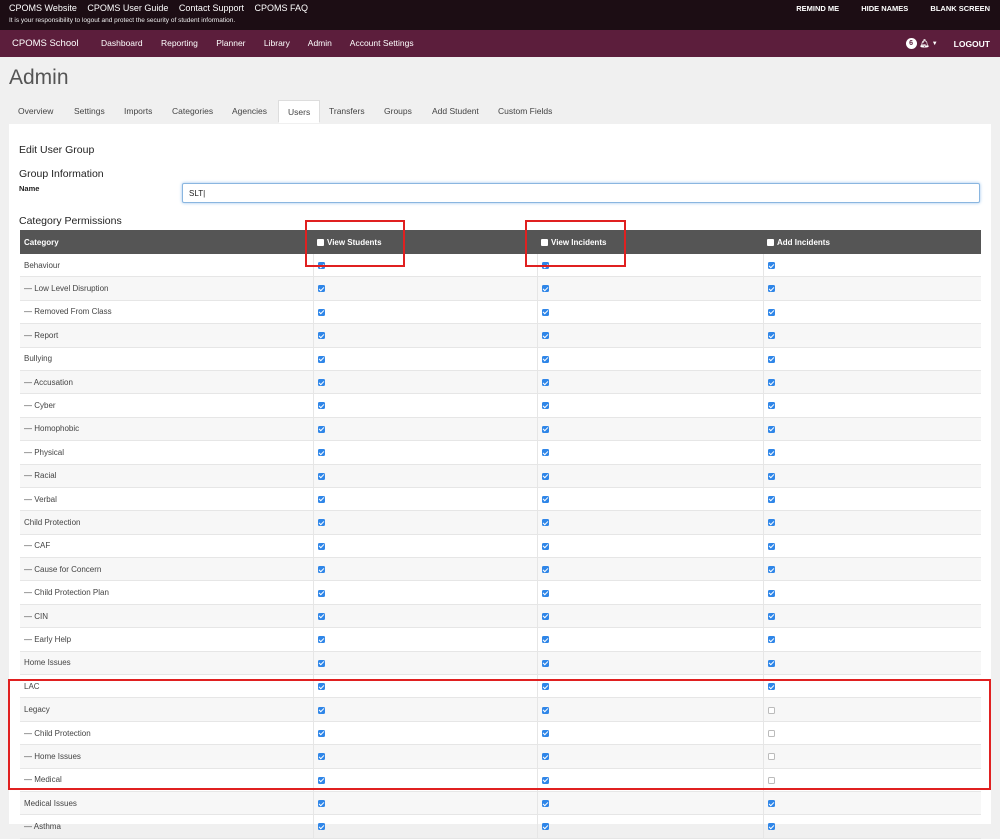 This screenshot has width=1000, height=839. I want to click on tab-categories: Categories, so click(192, 111).